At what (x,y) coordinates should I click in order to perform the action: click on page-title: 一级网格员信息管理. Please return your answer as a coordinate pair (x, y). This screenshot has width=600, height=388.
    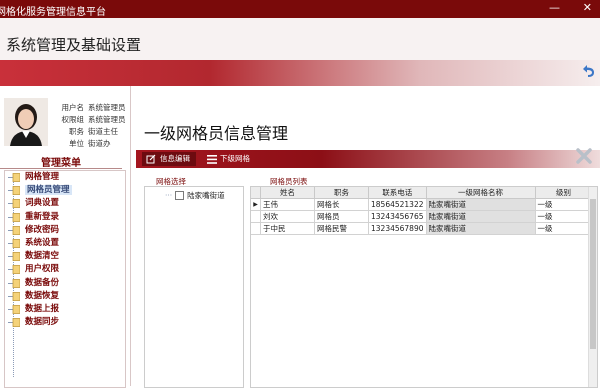
    Looking at the image, I should click on (216, 133).